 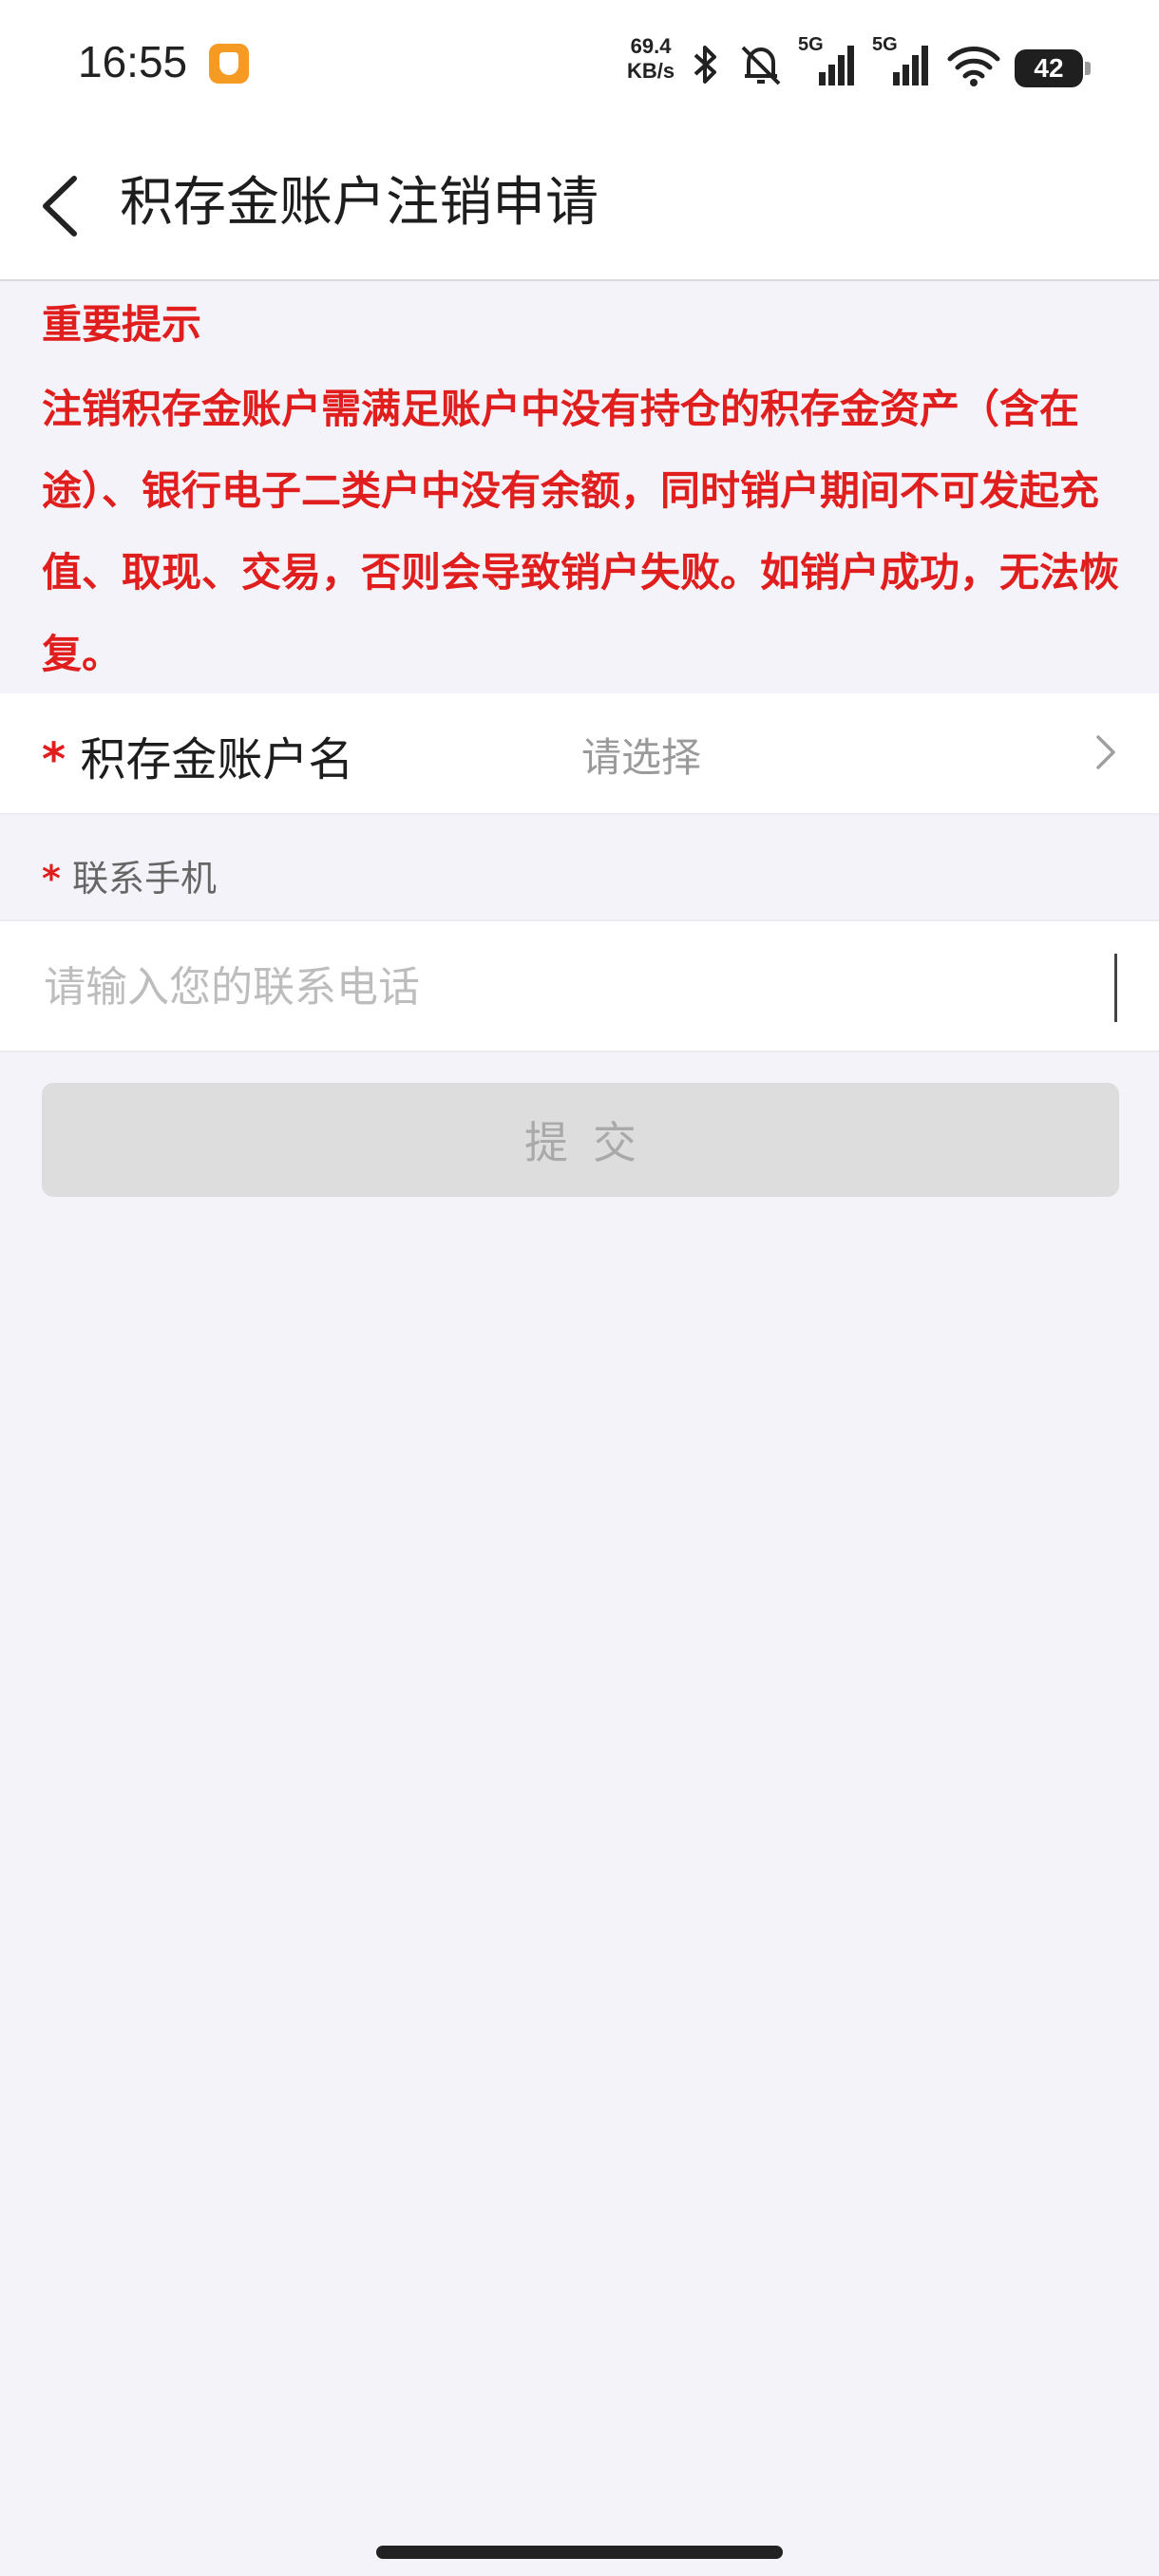 What do you see at coordinates (133, 61) in the screenshot?
I see `status-time: 16:55` at bounding box center [133, 61].